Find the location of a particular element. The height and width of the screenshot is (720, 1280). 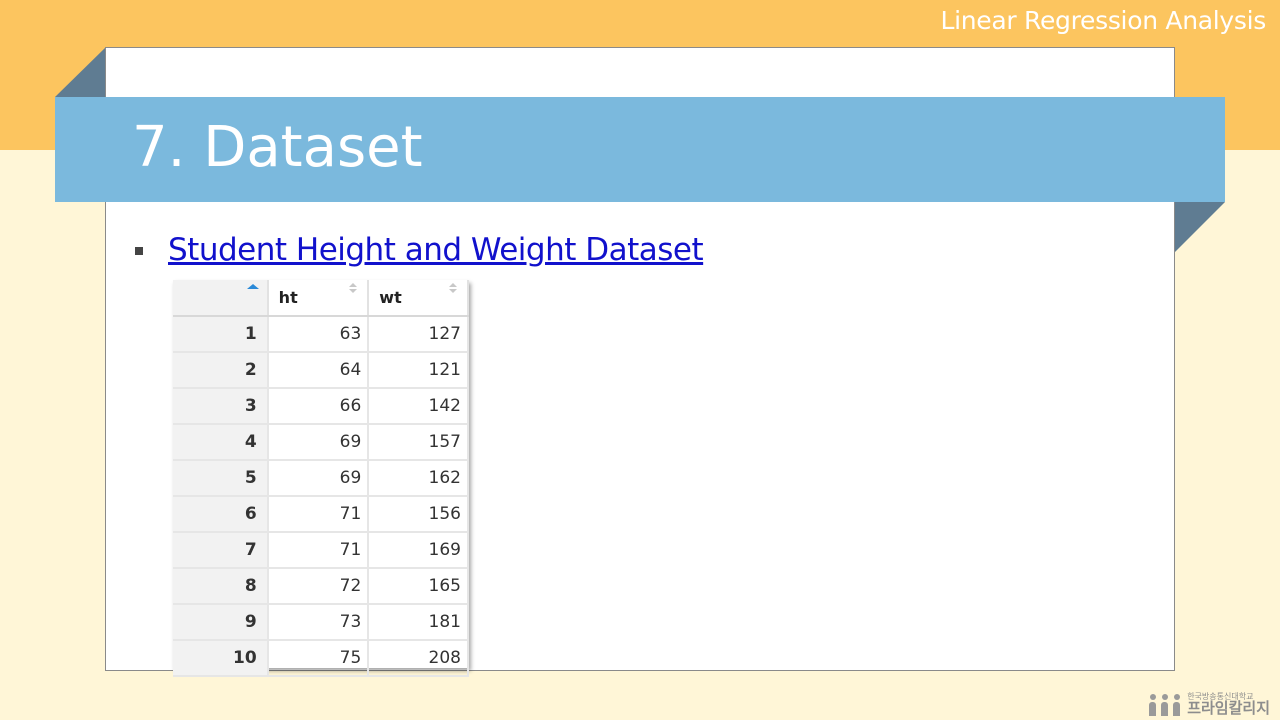

table-row: 4 69 157 is located at coordinates (321, 442).